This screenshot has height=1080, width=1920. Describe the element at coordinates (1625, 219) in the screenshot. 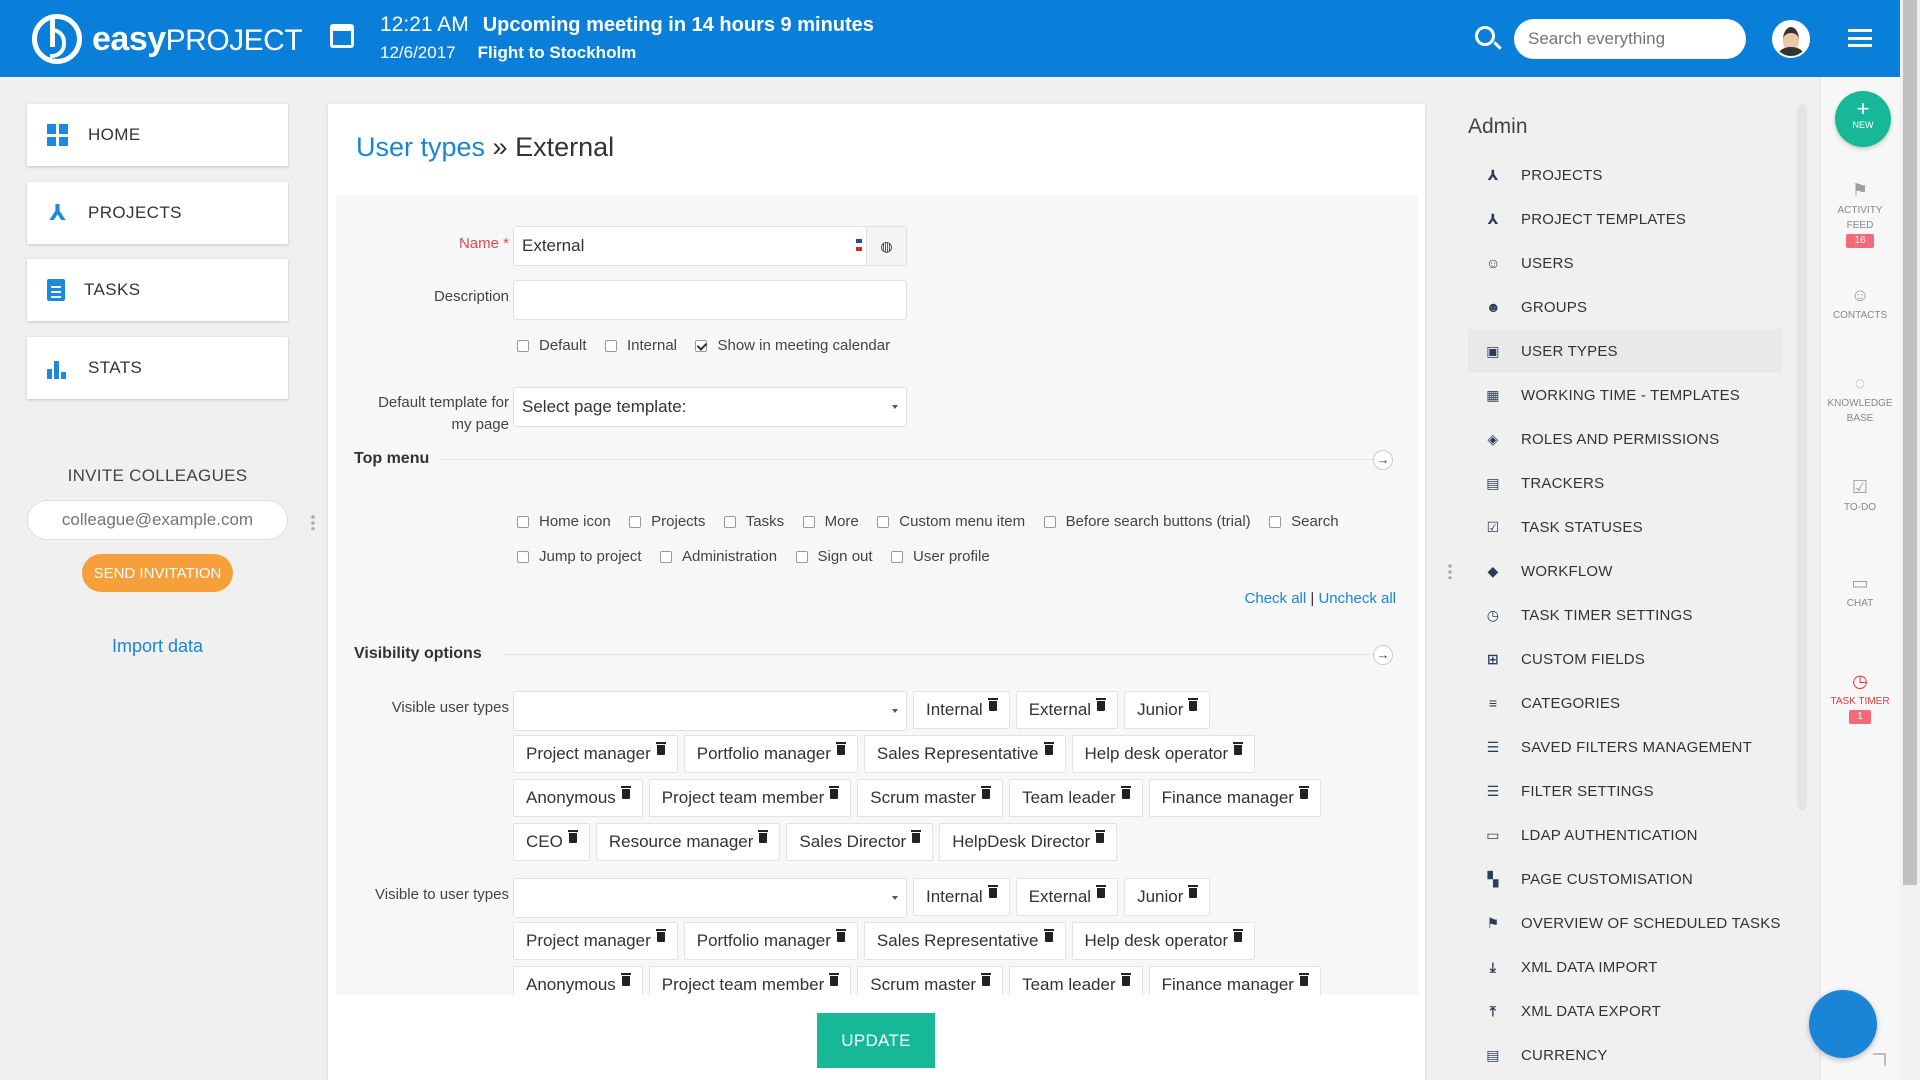

I see `admin-item-project-templates: ⅄ PROJECT TEMPLATES` at that location.